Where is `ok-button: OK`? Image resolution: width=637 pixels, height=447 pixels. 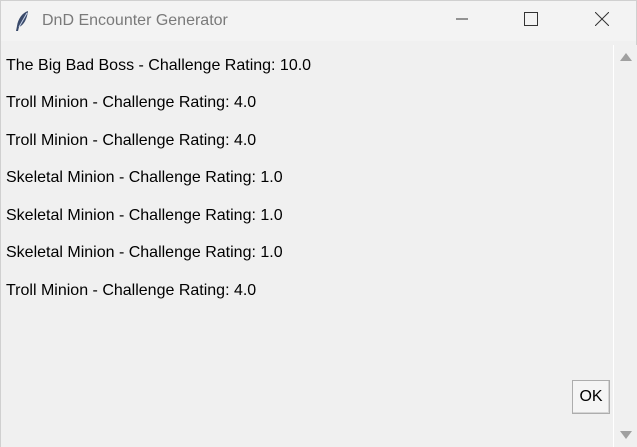 ok-button: OK is located at coordinates (591, 397).